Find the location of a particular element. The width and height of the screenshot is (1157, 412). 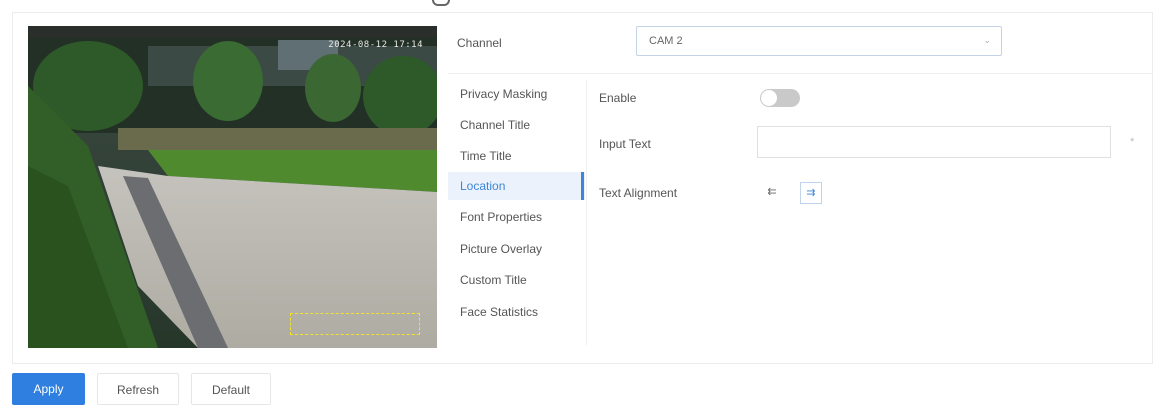

apply-button: Apply is located at coordinates (48, 389).